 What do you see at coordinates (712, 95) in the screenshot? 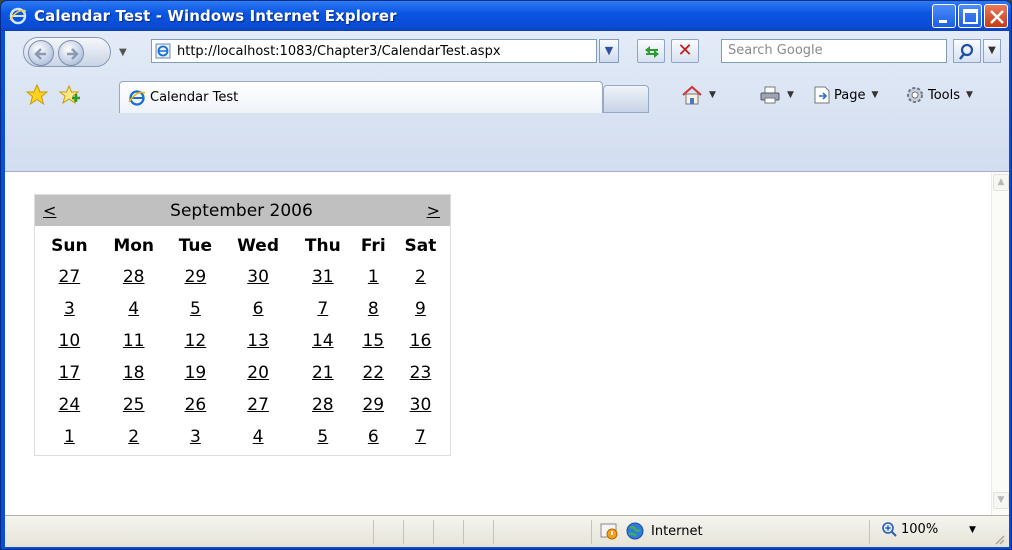
I see `home-dropdown-icon: ▼` at bounding box center [712, 95].